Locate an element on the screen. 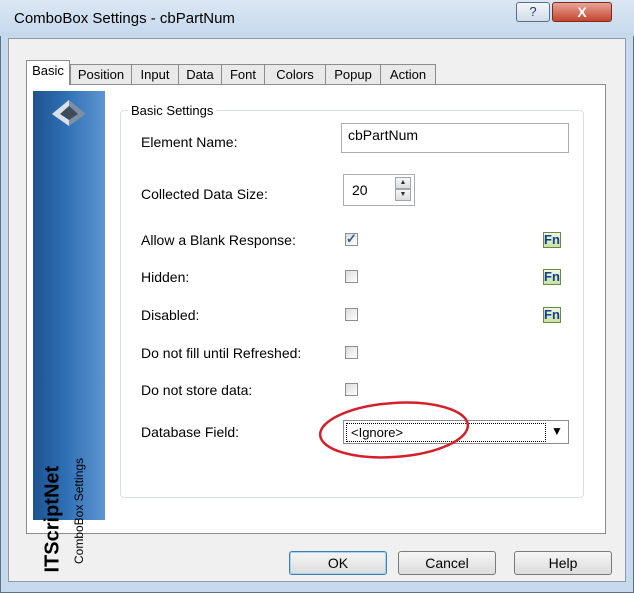  allow-blank-checkbox is located at coordinates (351, 239).